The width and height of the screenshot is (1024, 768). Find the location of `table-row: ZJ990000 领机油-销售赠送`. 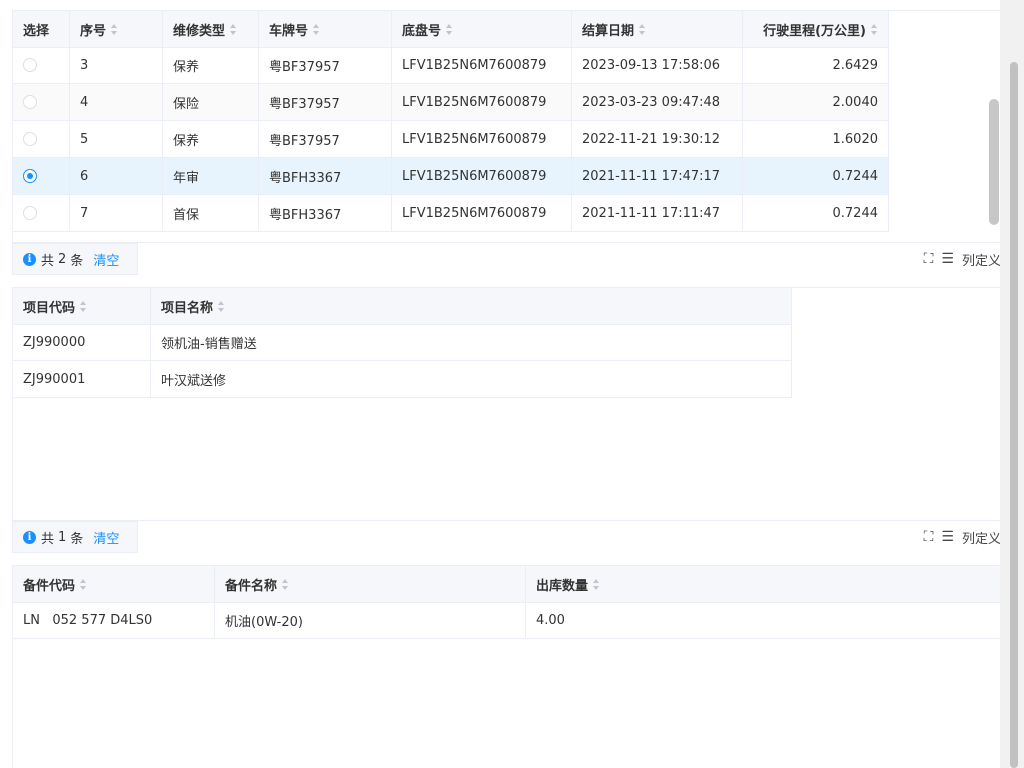

table-row: ZJ990000 领机油-销售赠送 is located at coordinates (402, 342).